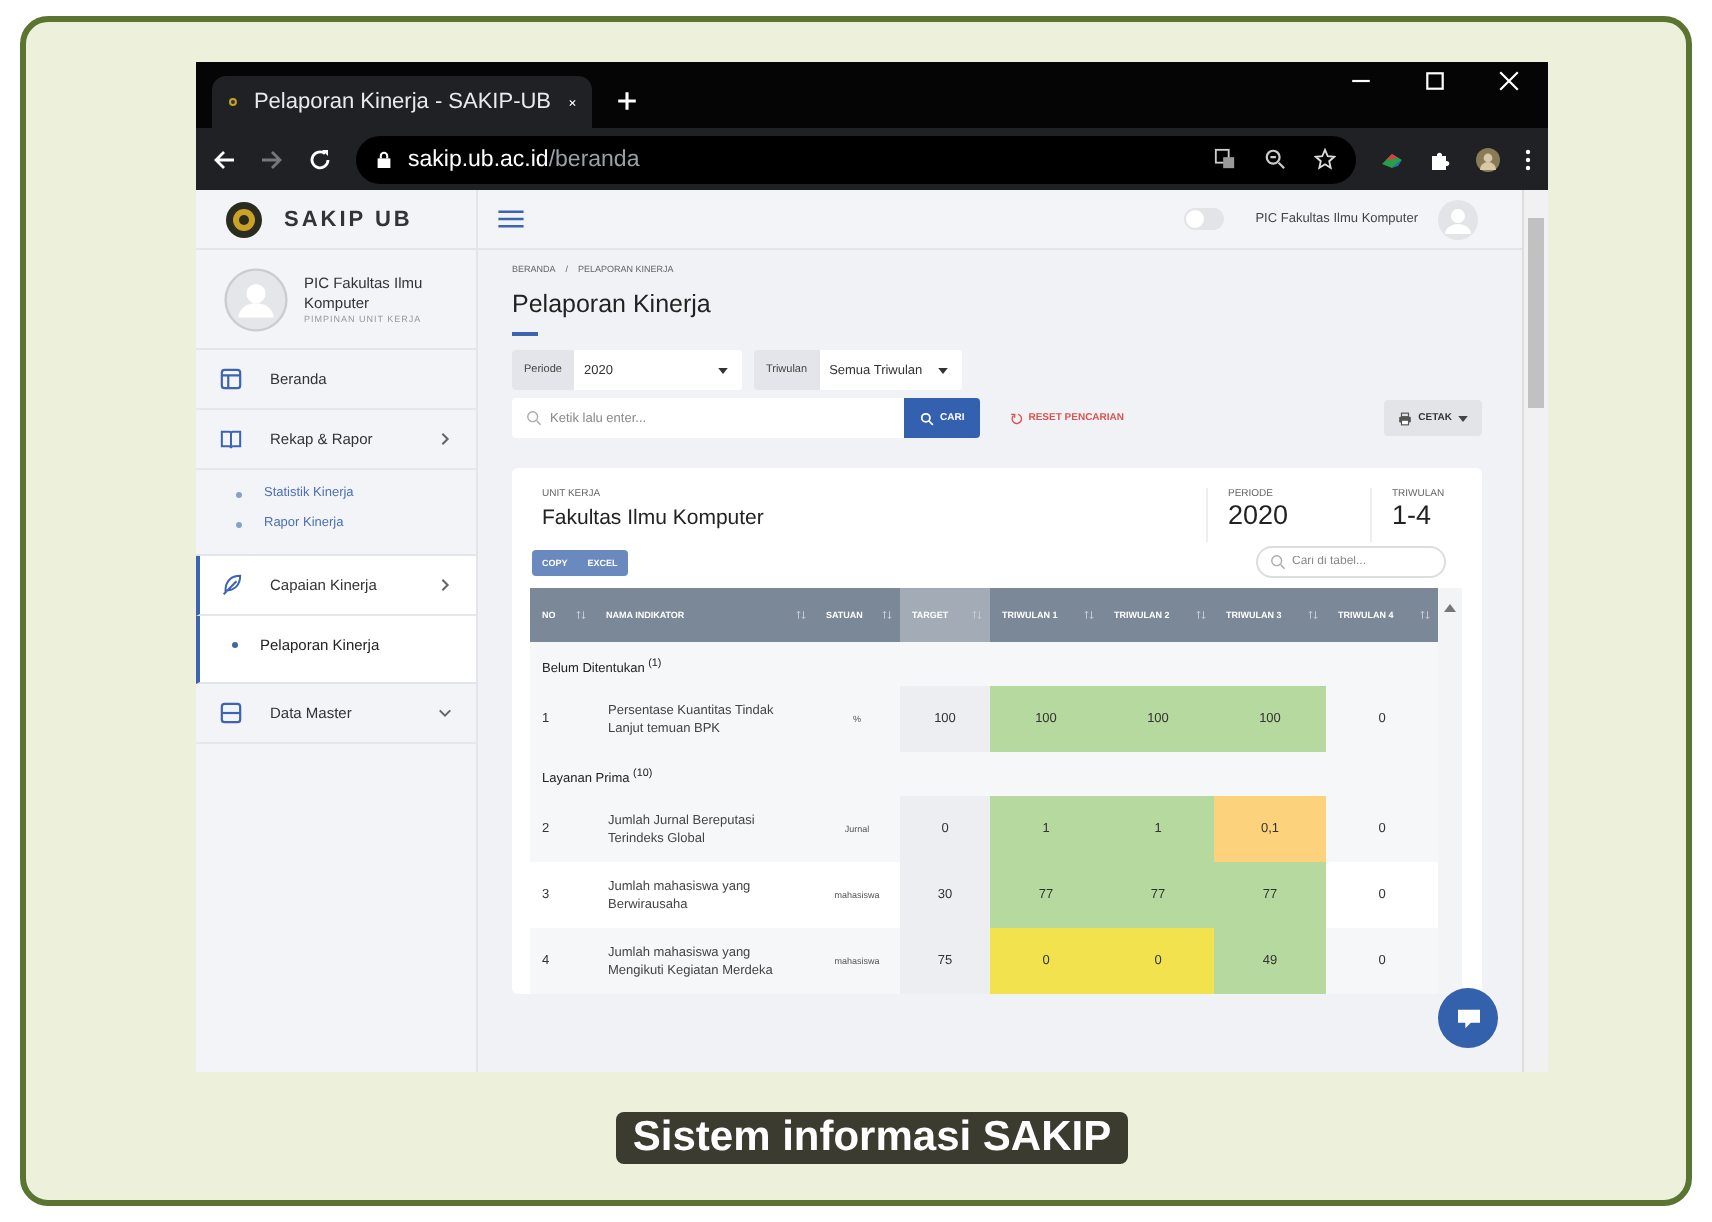 The height and width of the screenshot is (1222, 1712). Describe the element at coordinates (320, 159) in the screenshot. I see `reload-icon` at that location.